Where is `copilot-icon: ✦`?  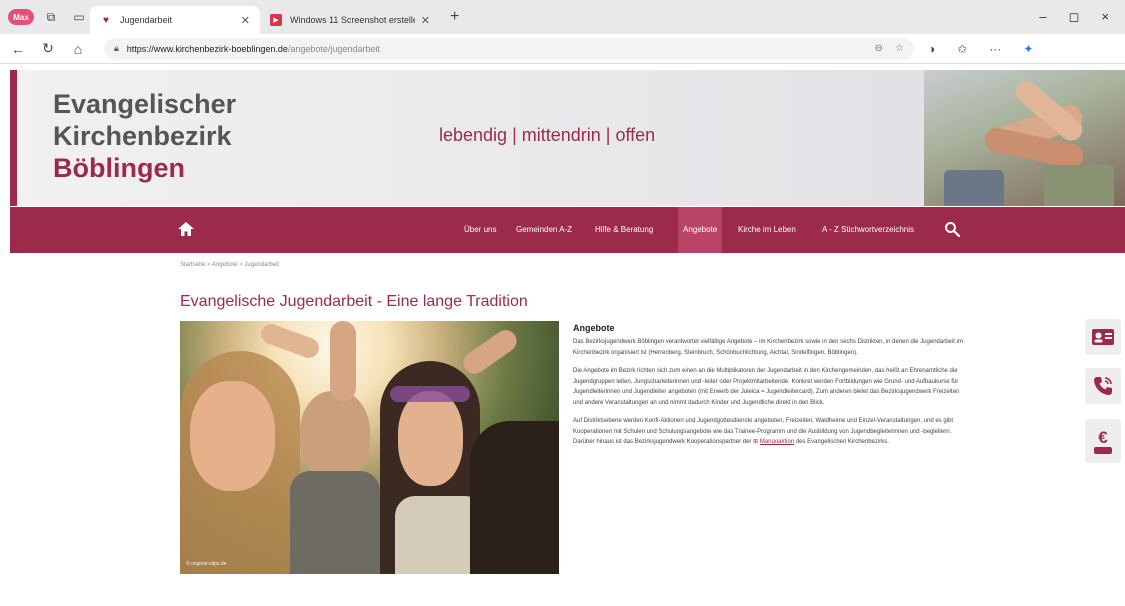
copilot-icon: ✦ is located at coordinates (1028, 49).